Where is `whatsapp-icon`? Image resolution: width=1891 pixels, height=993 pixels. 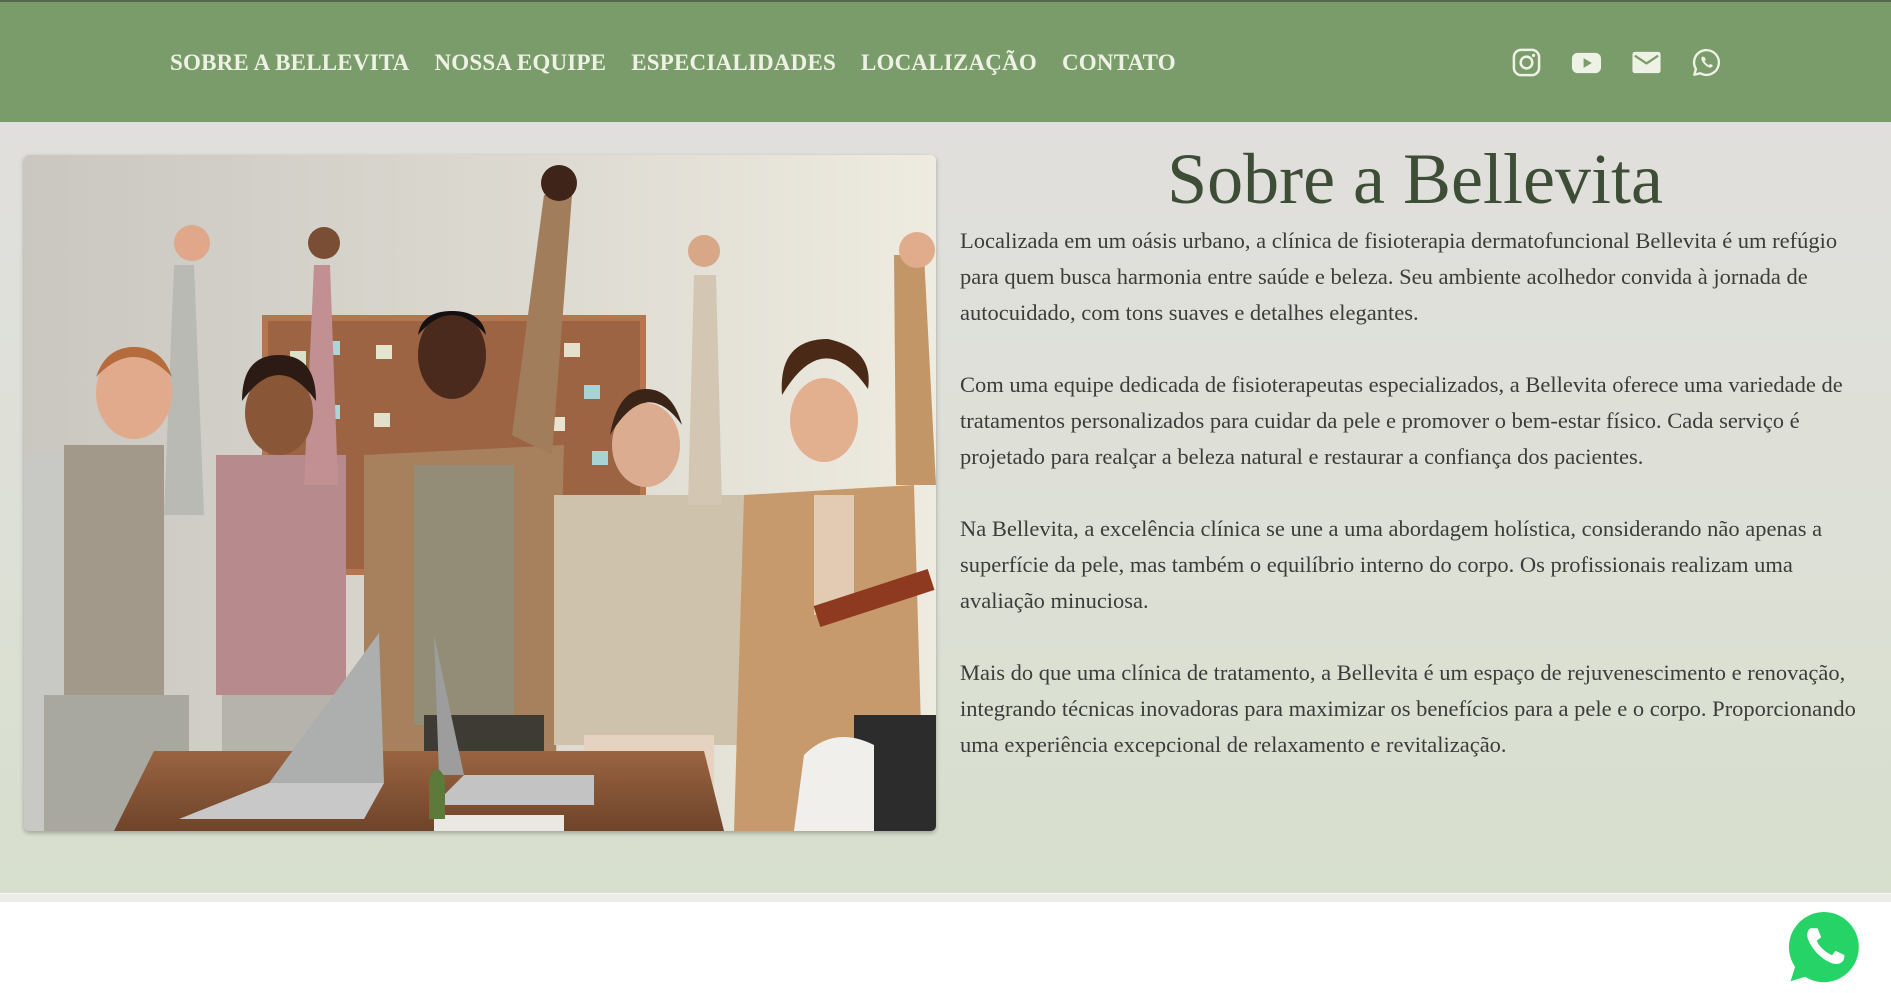
whatsapp-icon is located at coordinates (1706, 62).